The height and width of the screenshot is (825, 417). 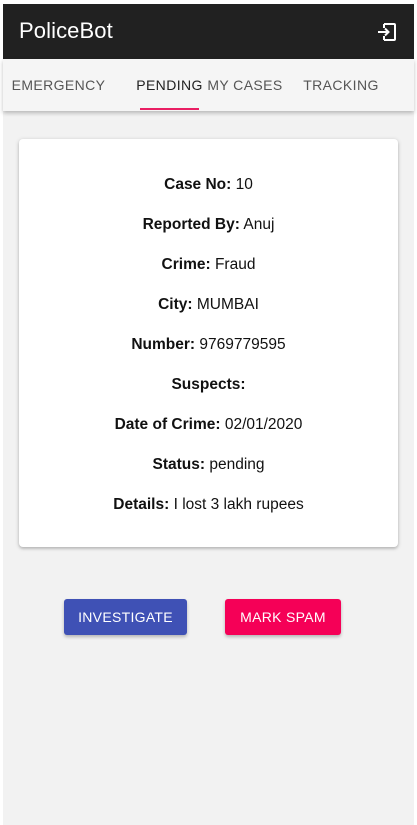 I want to click on field-label: Reported By:, so click(x=191, y=224).